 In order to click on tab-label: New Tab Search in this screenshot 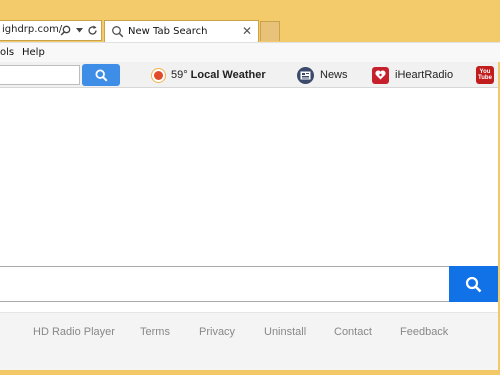, I will do `click(168, 31)`.